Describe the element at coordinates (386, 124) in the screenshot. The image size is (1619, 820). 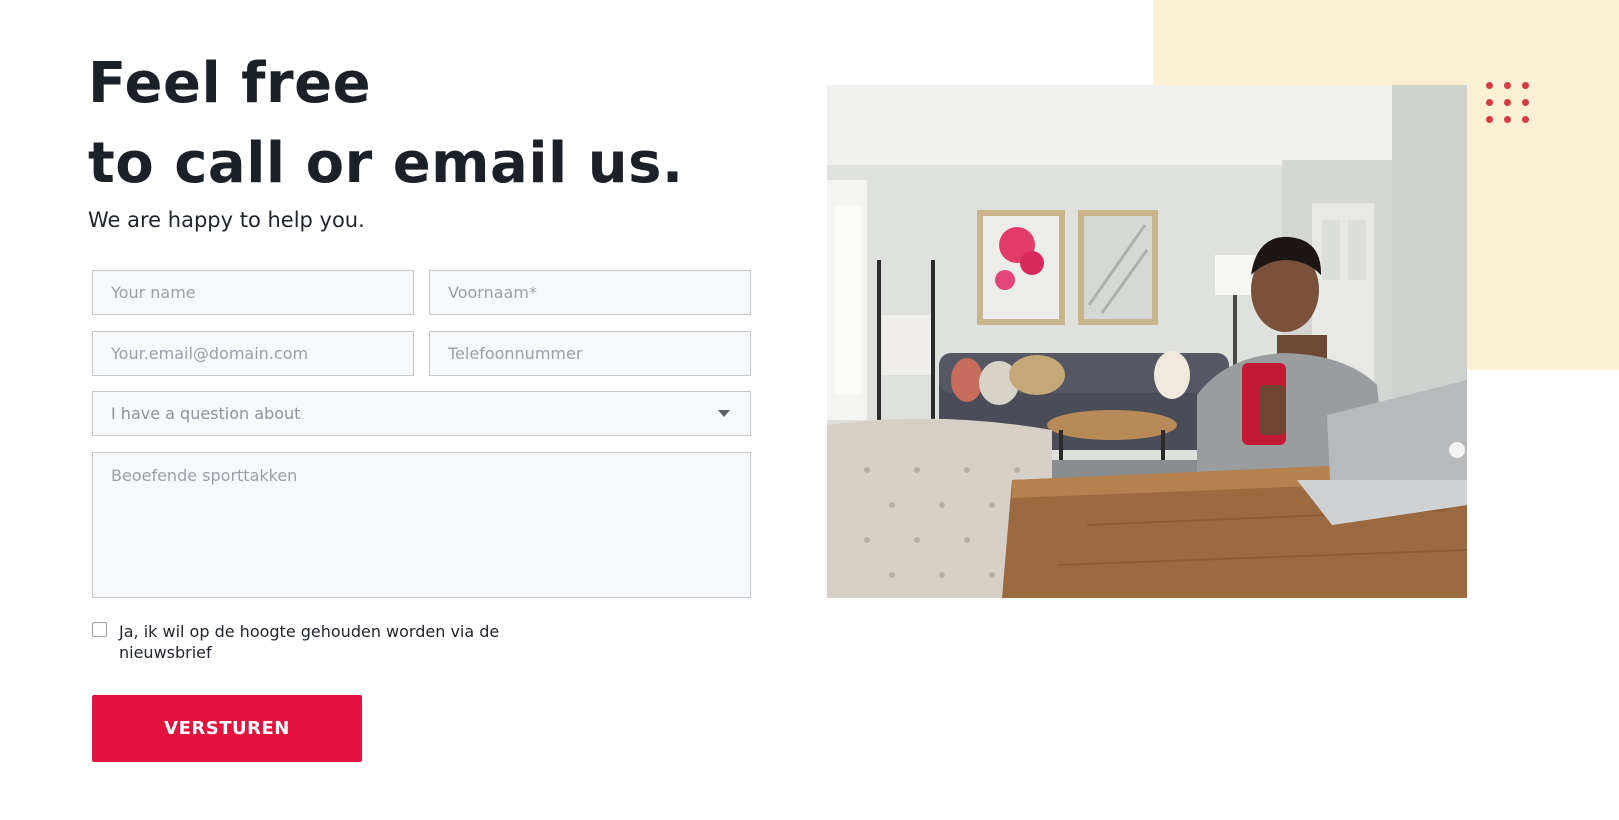
I see `page-title: Feel free to call or email us.` at that location.